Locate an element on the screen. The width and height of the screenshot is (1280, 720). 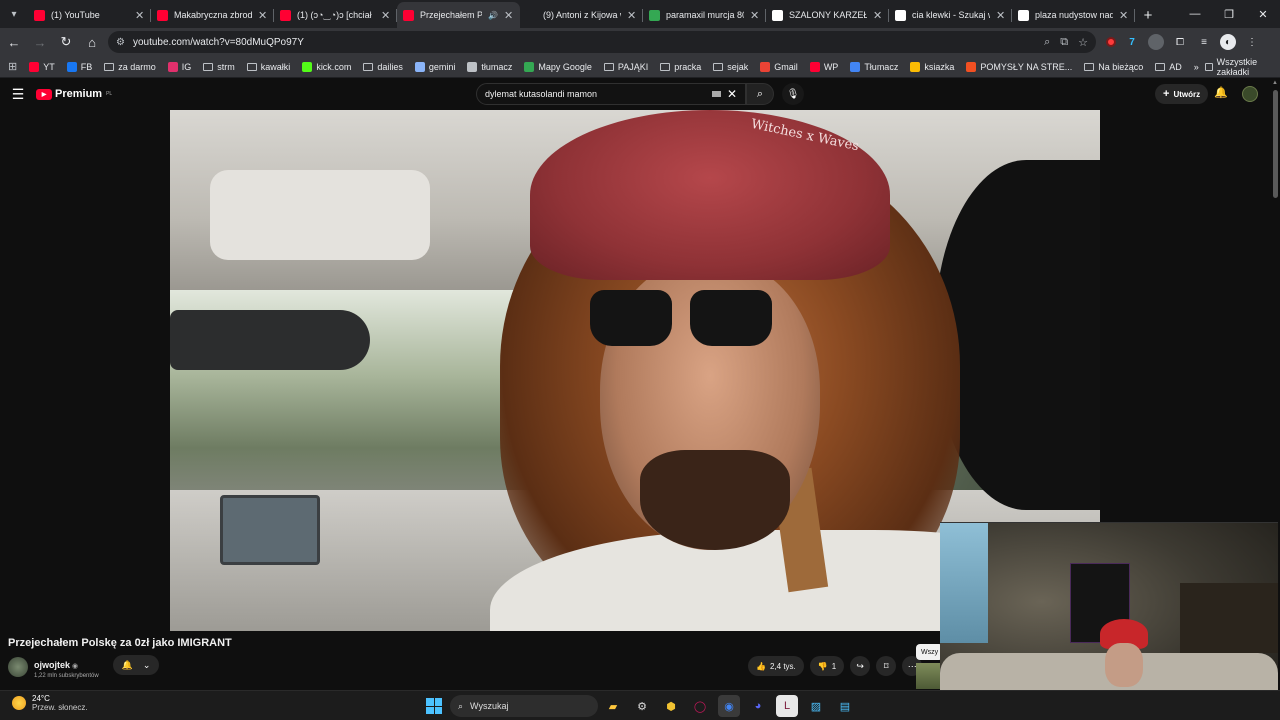
create-button: + Utwórz is located at coordinates (1182, 94).